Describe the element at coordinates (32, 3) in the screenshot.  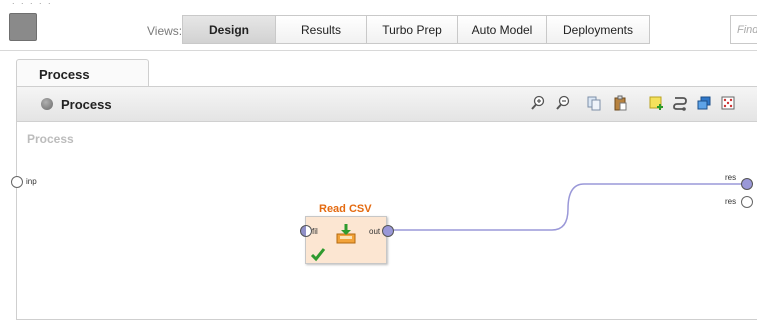
I see `menu-bar-stub: . . . . .` at that location.